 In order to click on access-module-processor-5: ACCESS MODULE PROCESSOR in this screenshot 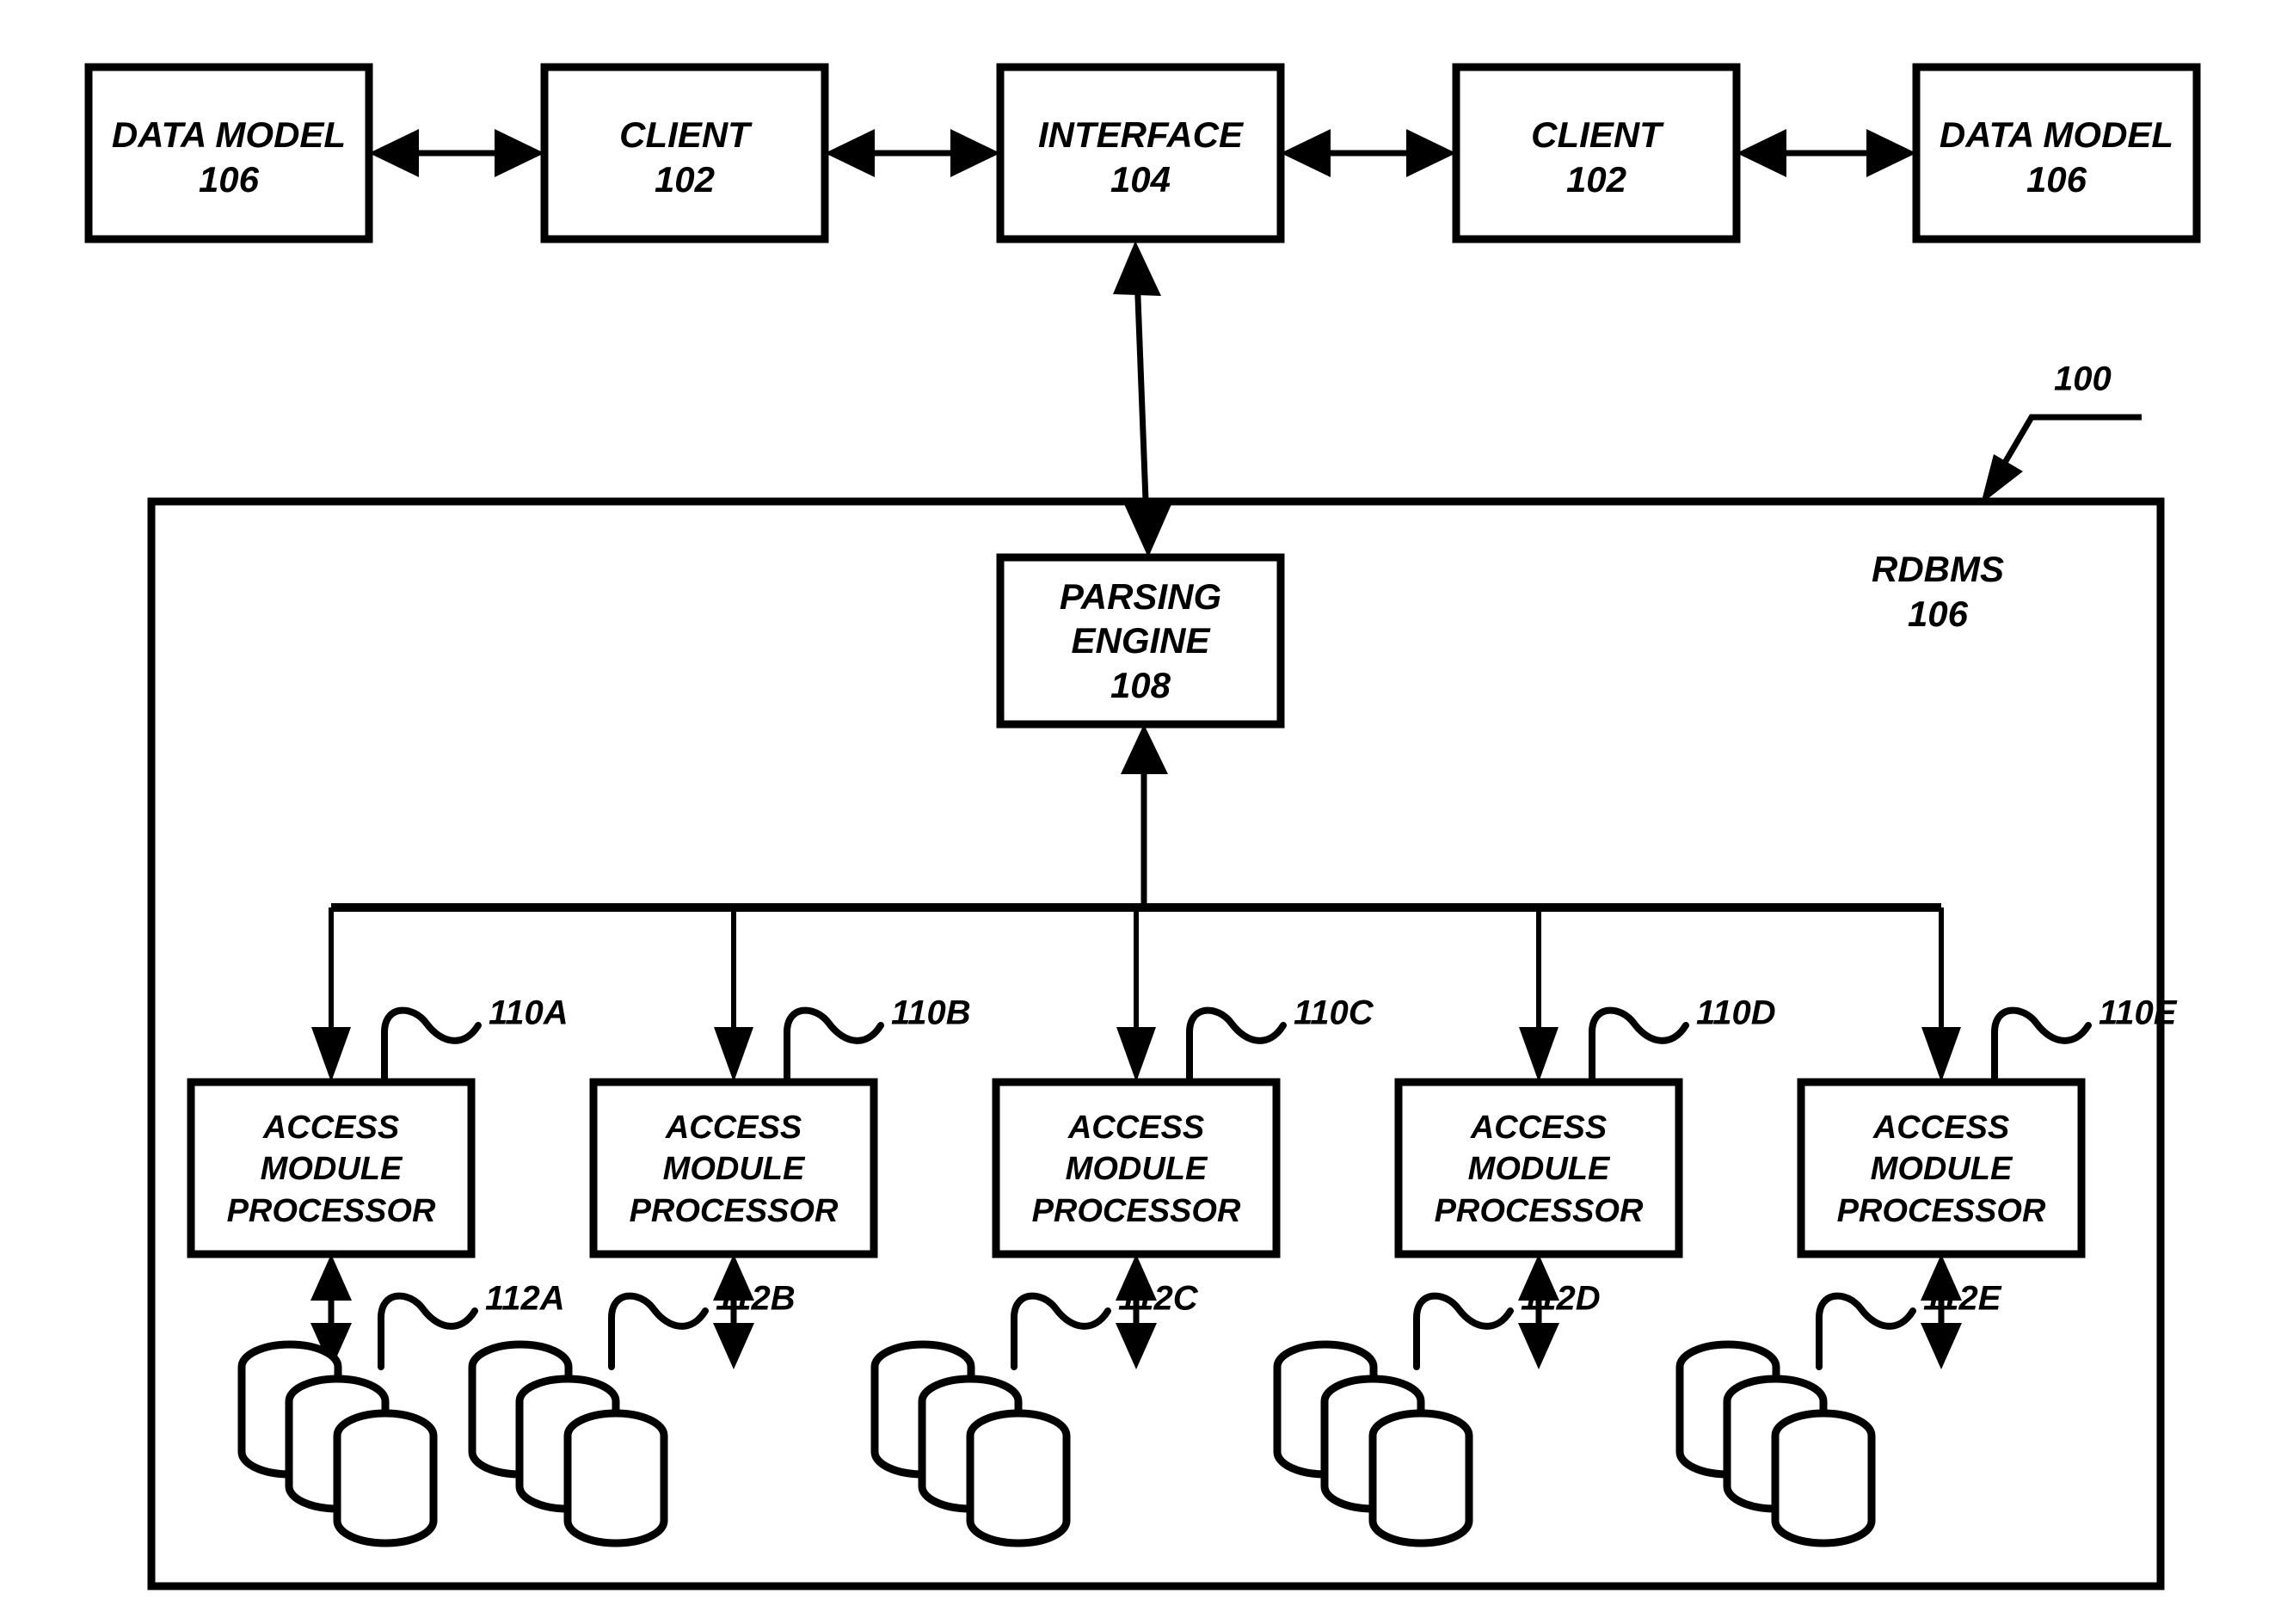, I will do `click(1942, 1168)`.